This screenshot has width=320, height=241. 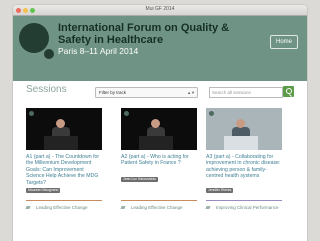 I want to click on speaker-badge: Maureen Bisognano, so click(x=43, y=190).